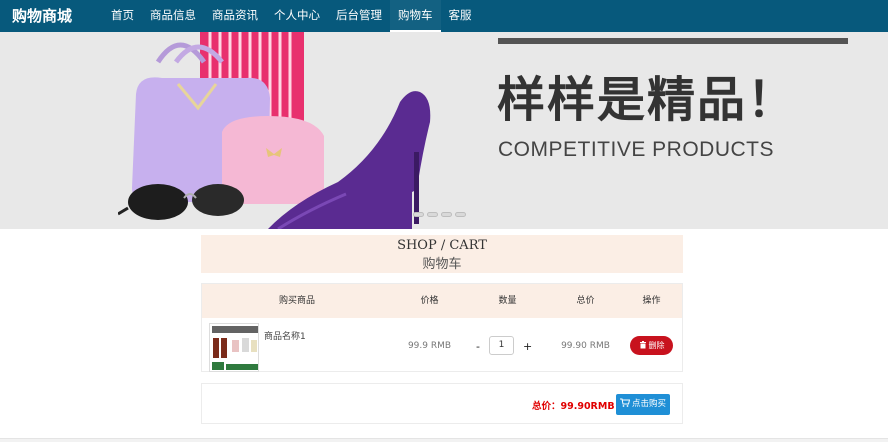  I want to click on banner-cropped-text, so click(673, 41).